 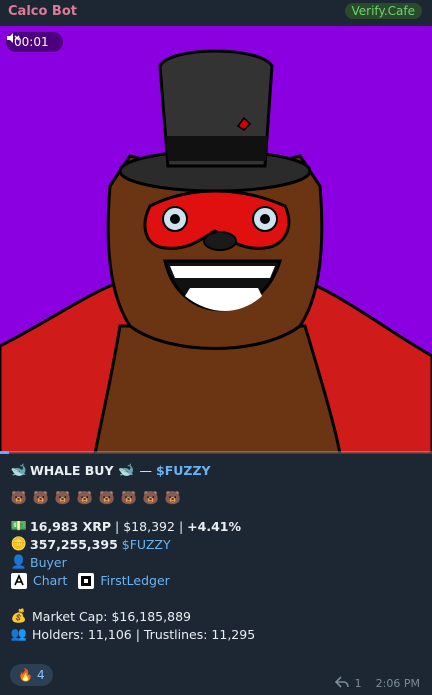 What do you see at coordinates (74, 544) in the screenshot?
I see `tokens-amount: 357,255,395` at bounding box center [74, 544].